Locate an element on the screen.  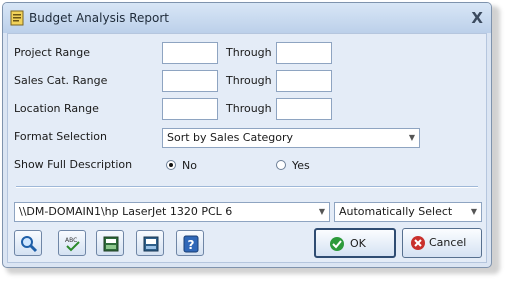
project-from-input is located at coordinates (190, 53).